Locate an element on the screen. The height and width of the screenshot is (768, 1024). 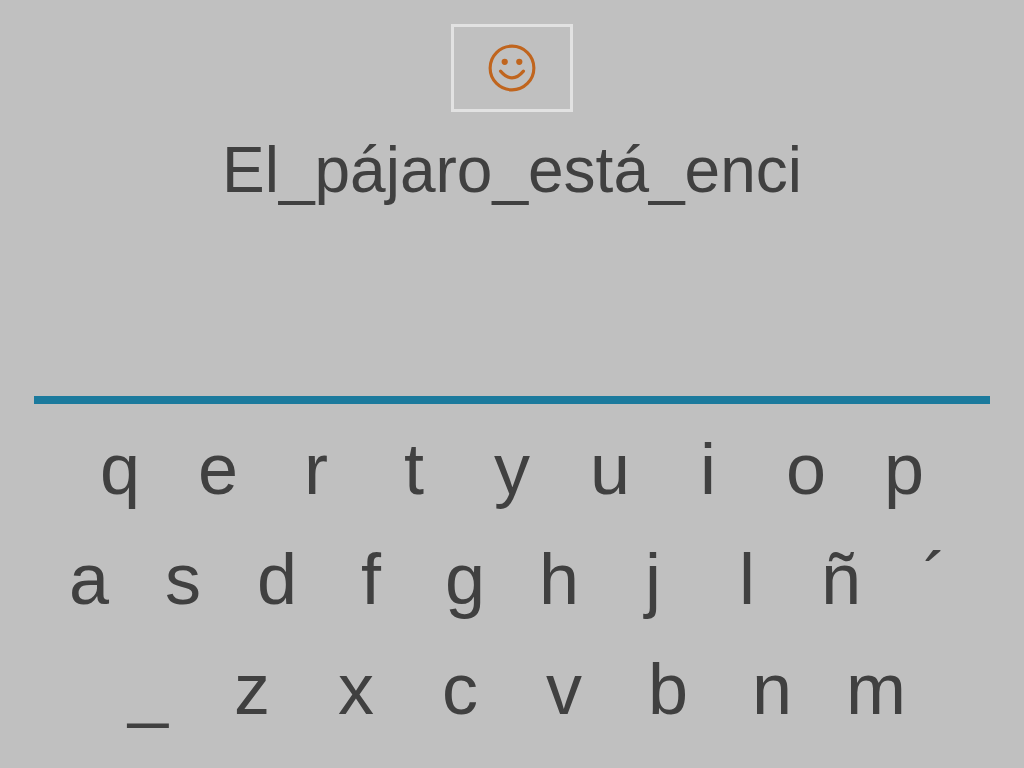
key: h is located at coordinates (559, 579).